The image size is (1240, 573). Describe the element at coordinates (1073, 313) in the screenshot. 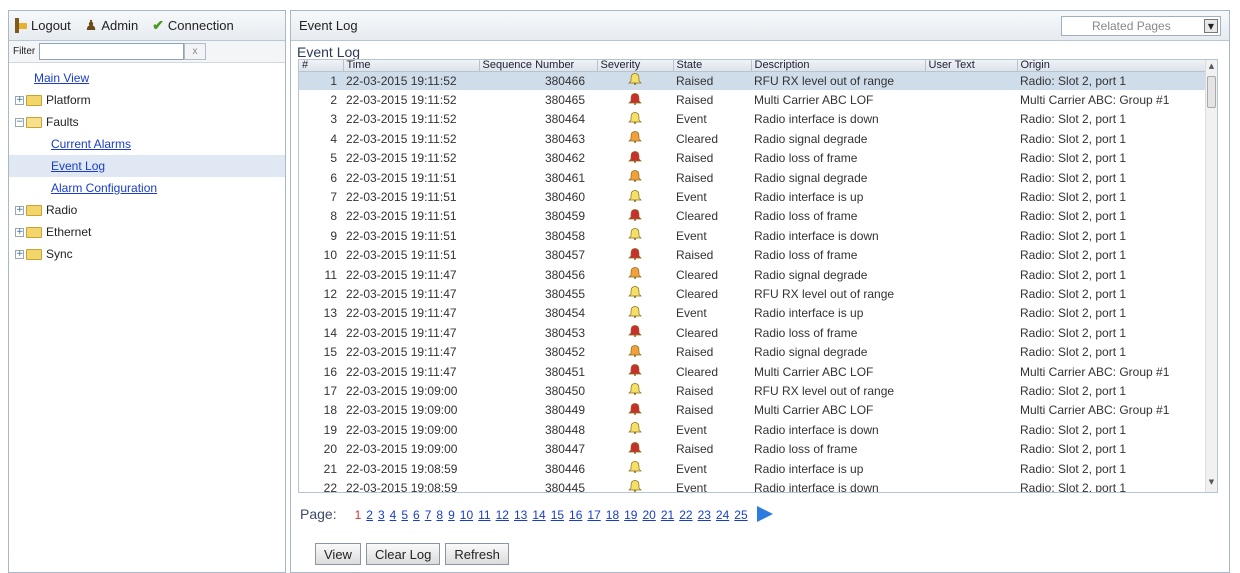

I see `origin-cell: Radio: Slot 2, port 1` at that location.